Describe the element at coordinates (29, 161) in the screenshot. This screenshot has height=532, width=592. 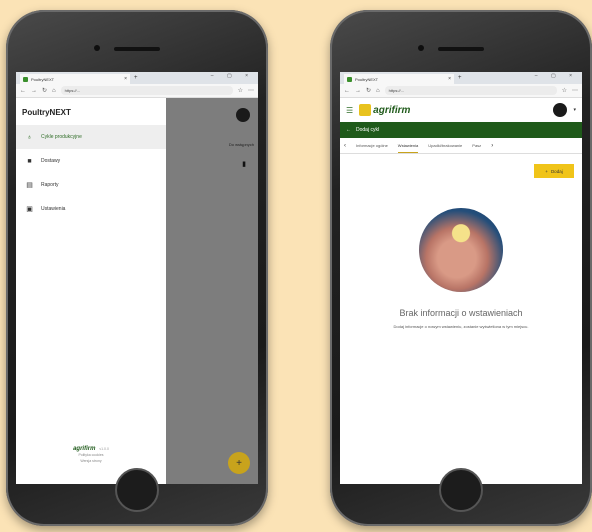
I see `truck-icon: ■` at that location.